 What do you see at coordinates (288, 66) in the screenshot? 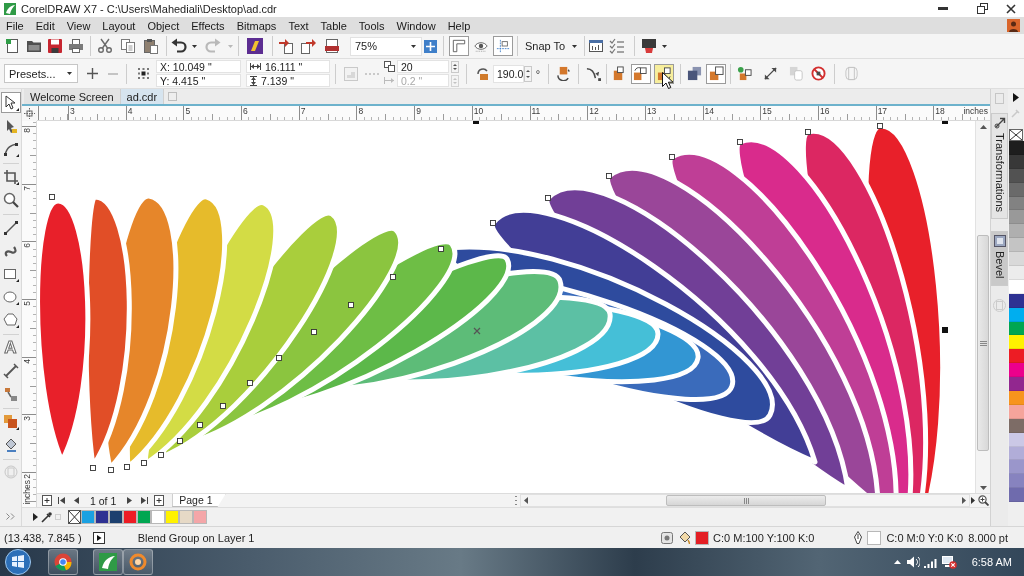
I see `width-field: 16.111 "` at bounding box center [288, 66].